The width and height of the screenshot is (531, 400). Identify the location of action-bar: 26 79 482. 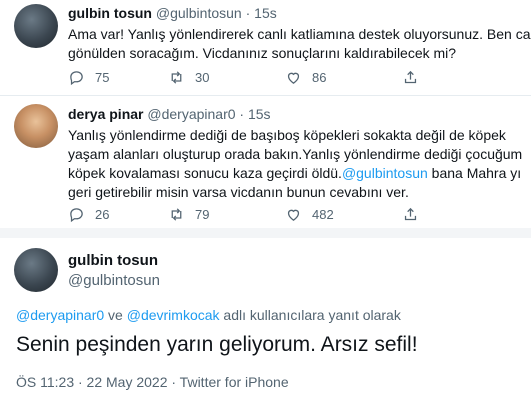
(258, 214).